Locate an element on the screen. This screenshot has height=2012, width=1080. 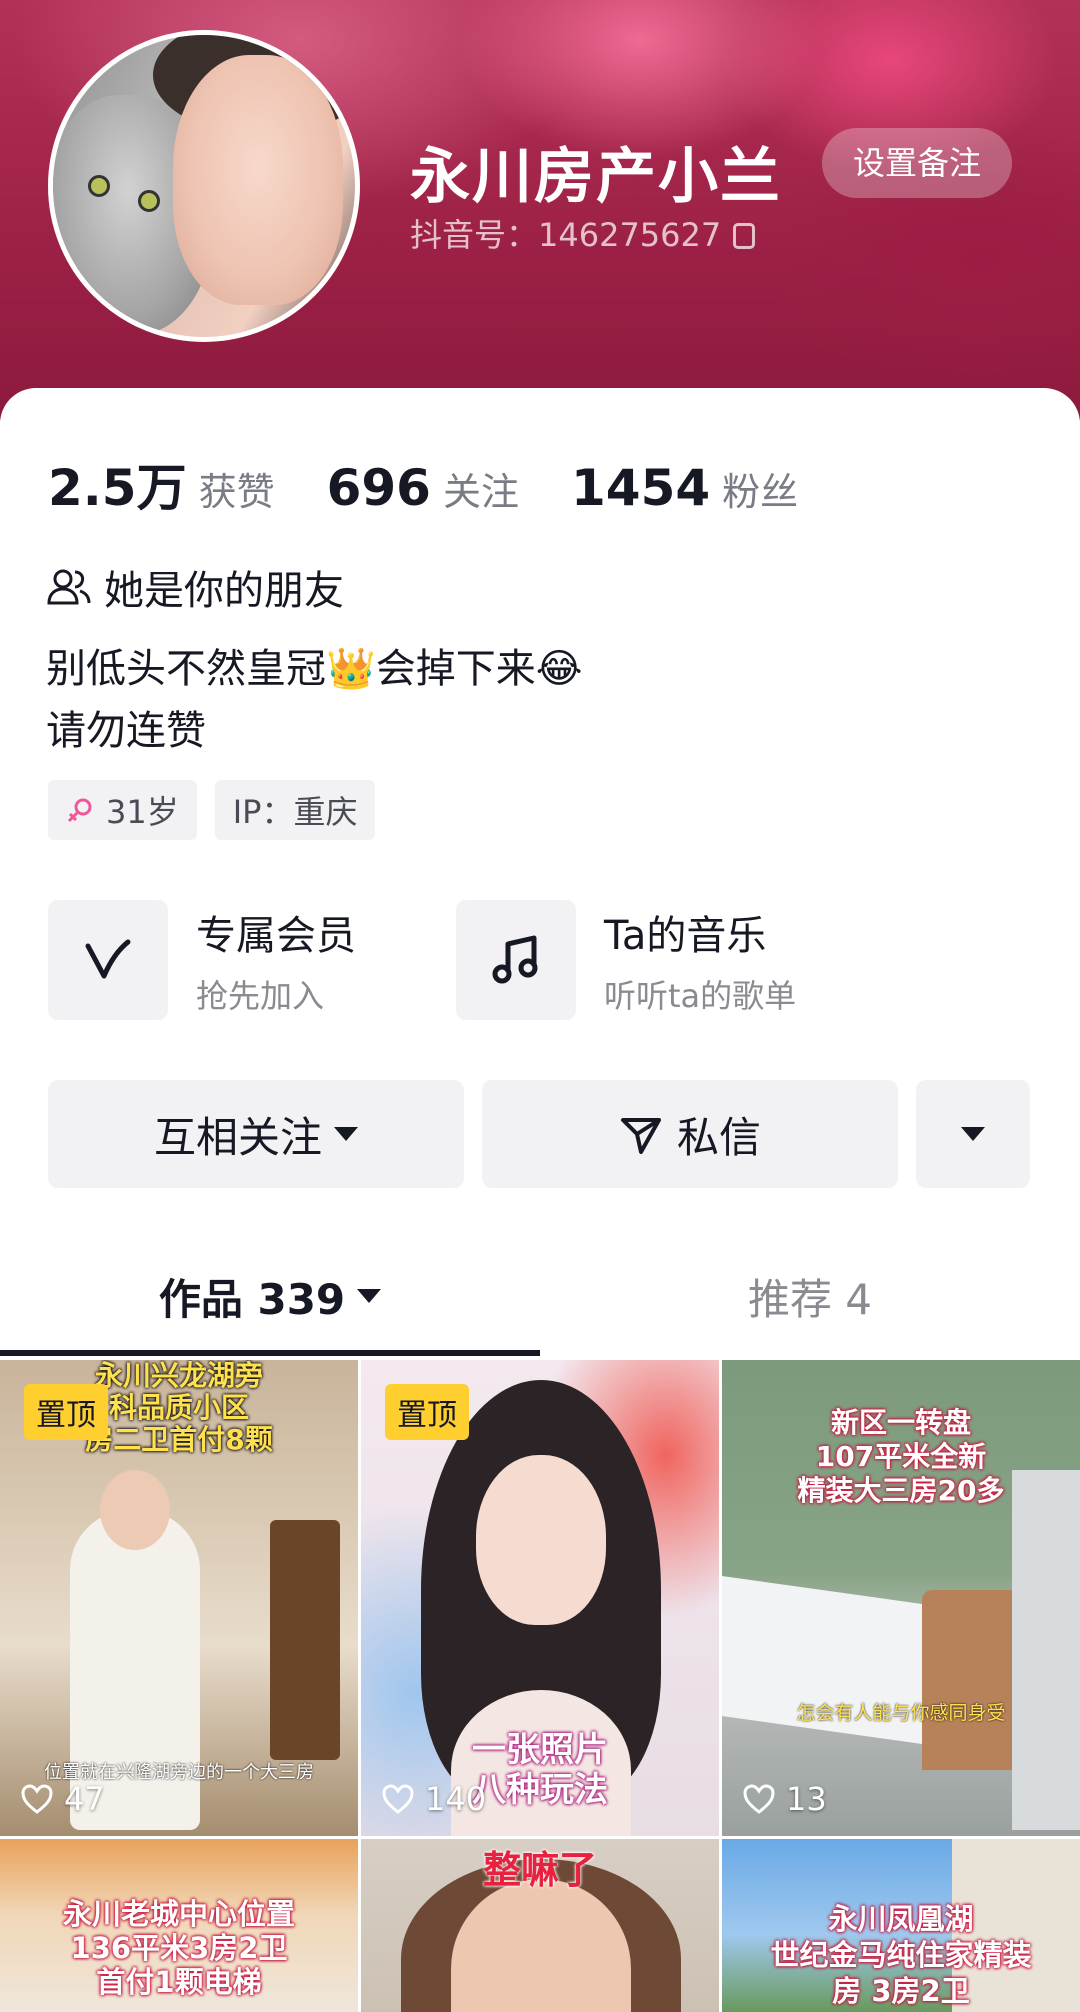
bio-text: 别低头不然皇冠👑会掉下来😂 请勿连赞 is located at coordinates (314, 700).